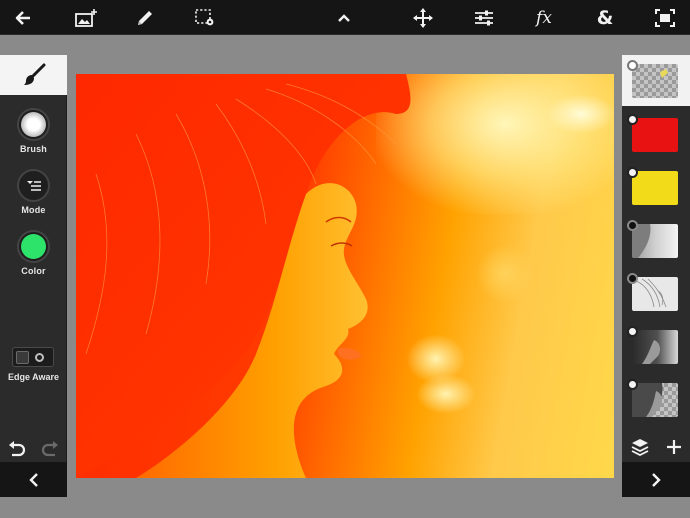  What do you see at coordinates (656, 447) in the screenshot?
I see `layers-actions` at bounding box center [656, 447].